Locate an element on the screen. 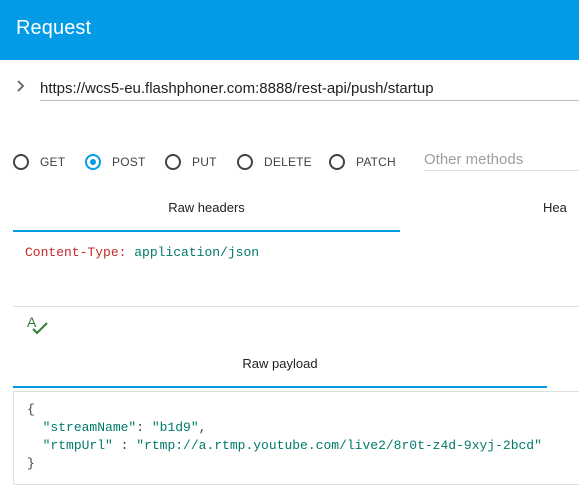 The width and height of the screenshot is (579, 495). method-radio-post: POST is located at coordinates (115, 162).